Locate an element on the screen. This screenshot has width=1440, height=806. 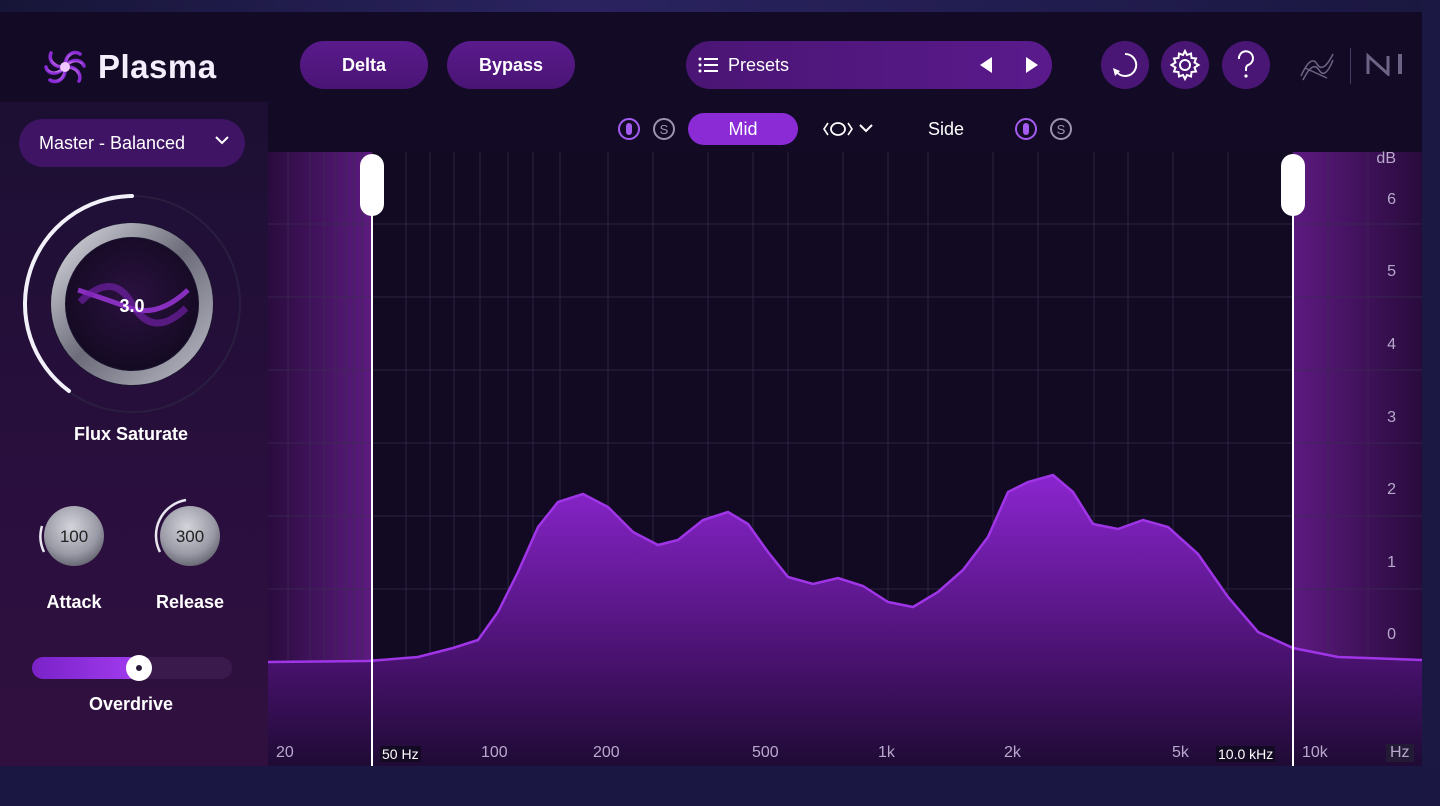
release-label: Release is located at coordinates (190, 602).